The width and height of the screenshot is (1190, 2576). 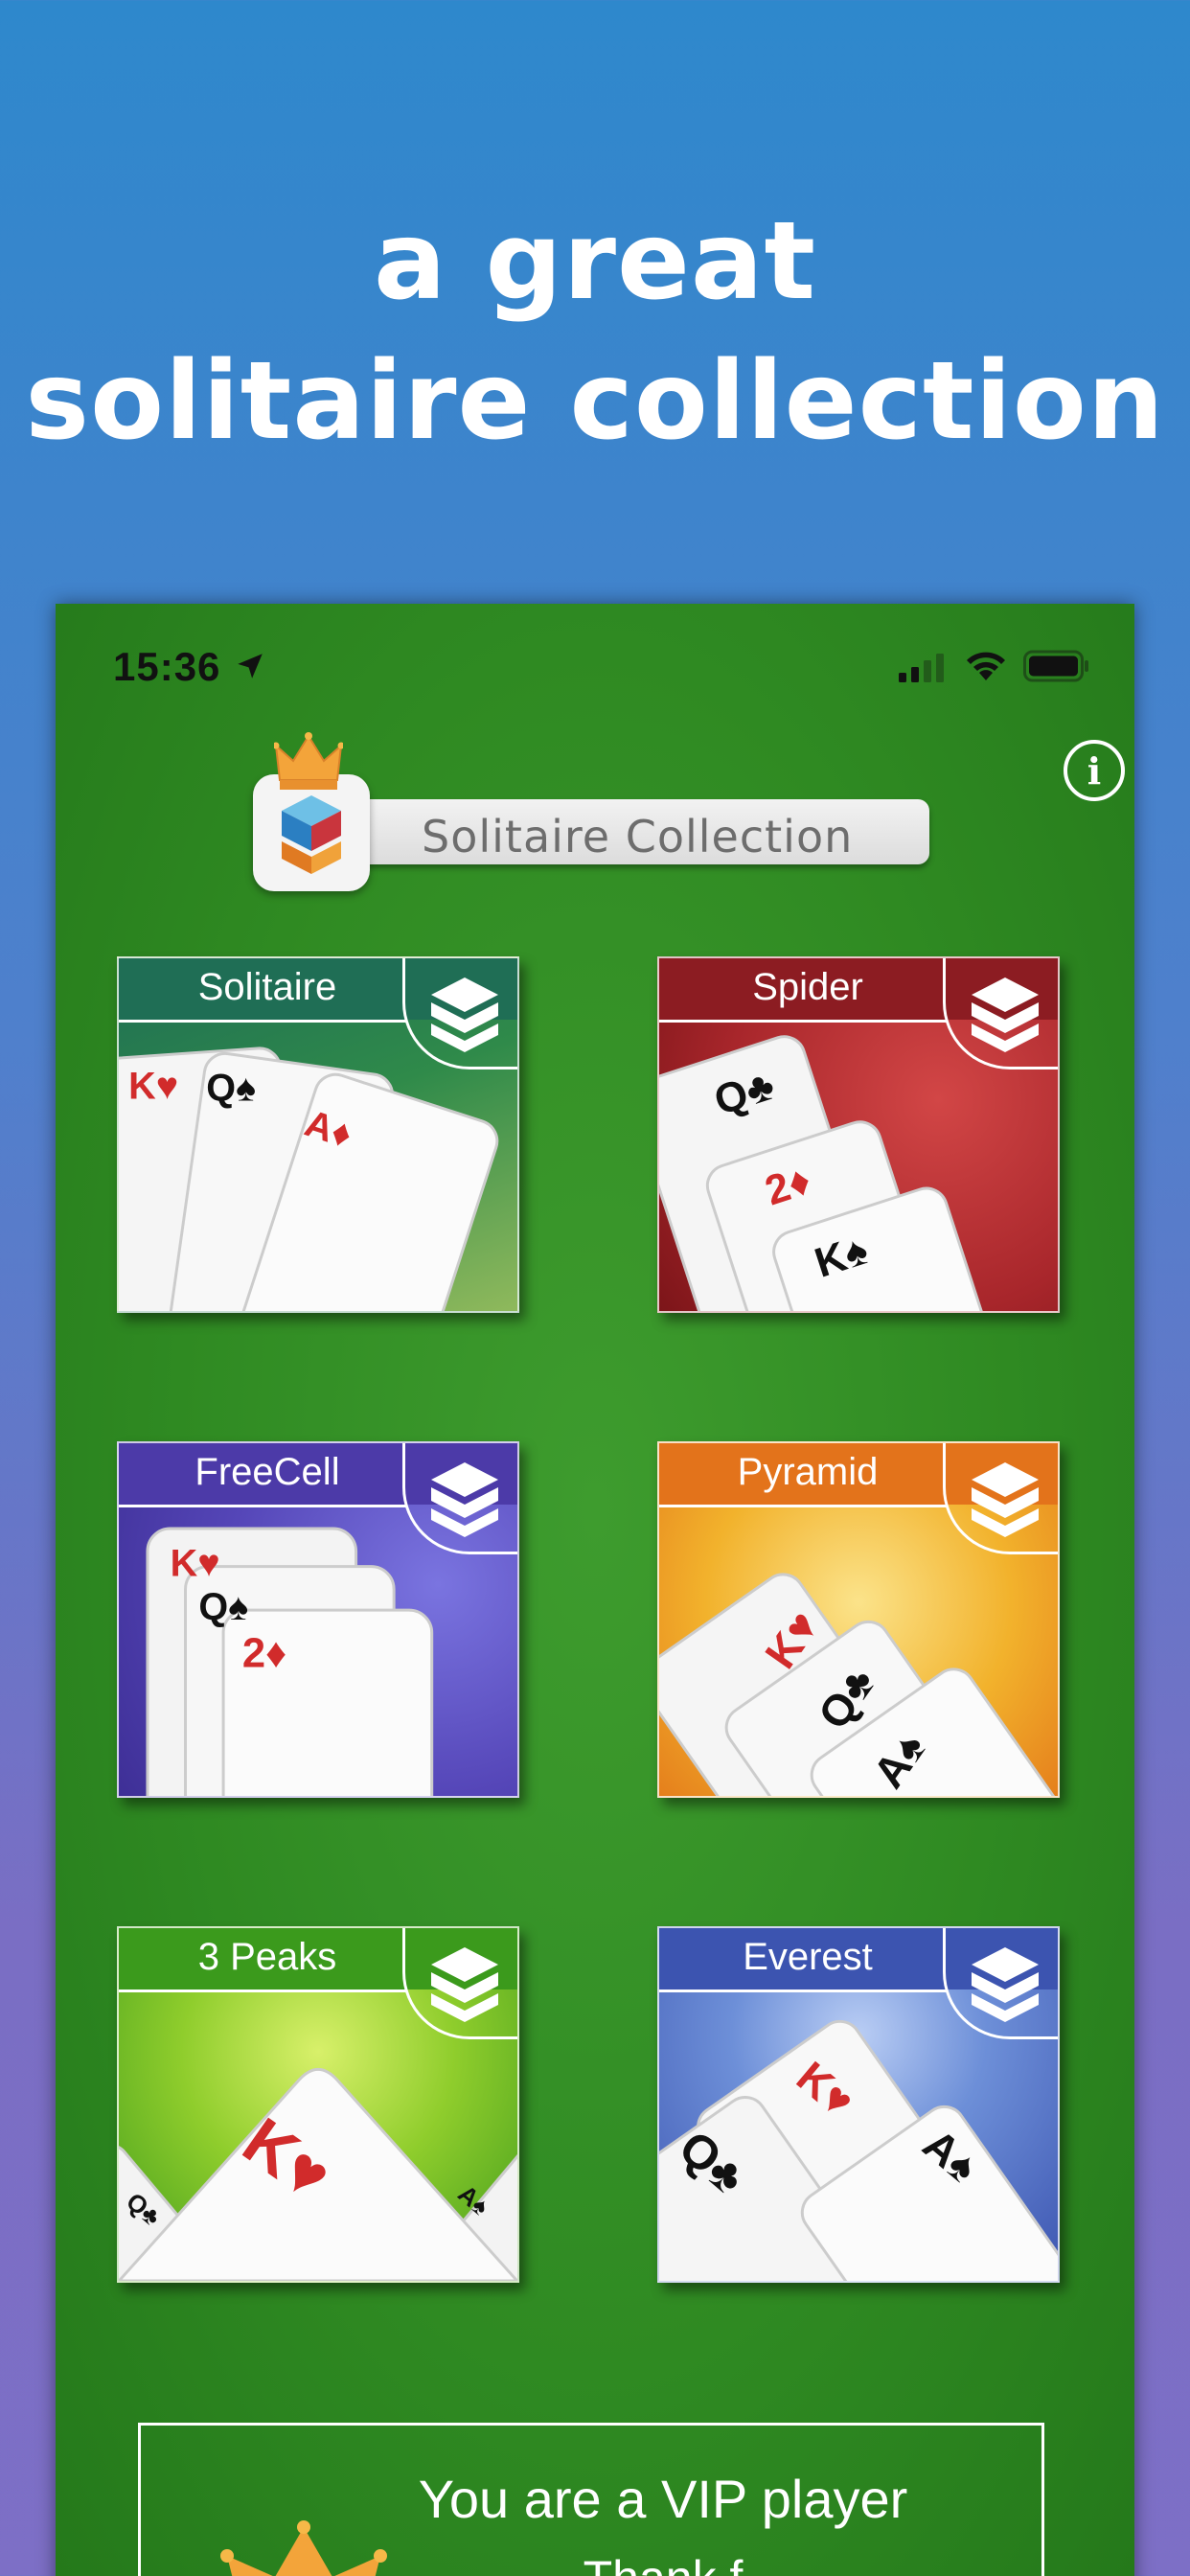 What do you see at coordinates (595, 332) in the screenshot?
I see `marketing-headline: a great solitaire collection` at bounding box center [595, 332].